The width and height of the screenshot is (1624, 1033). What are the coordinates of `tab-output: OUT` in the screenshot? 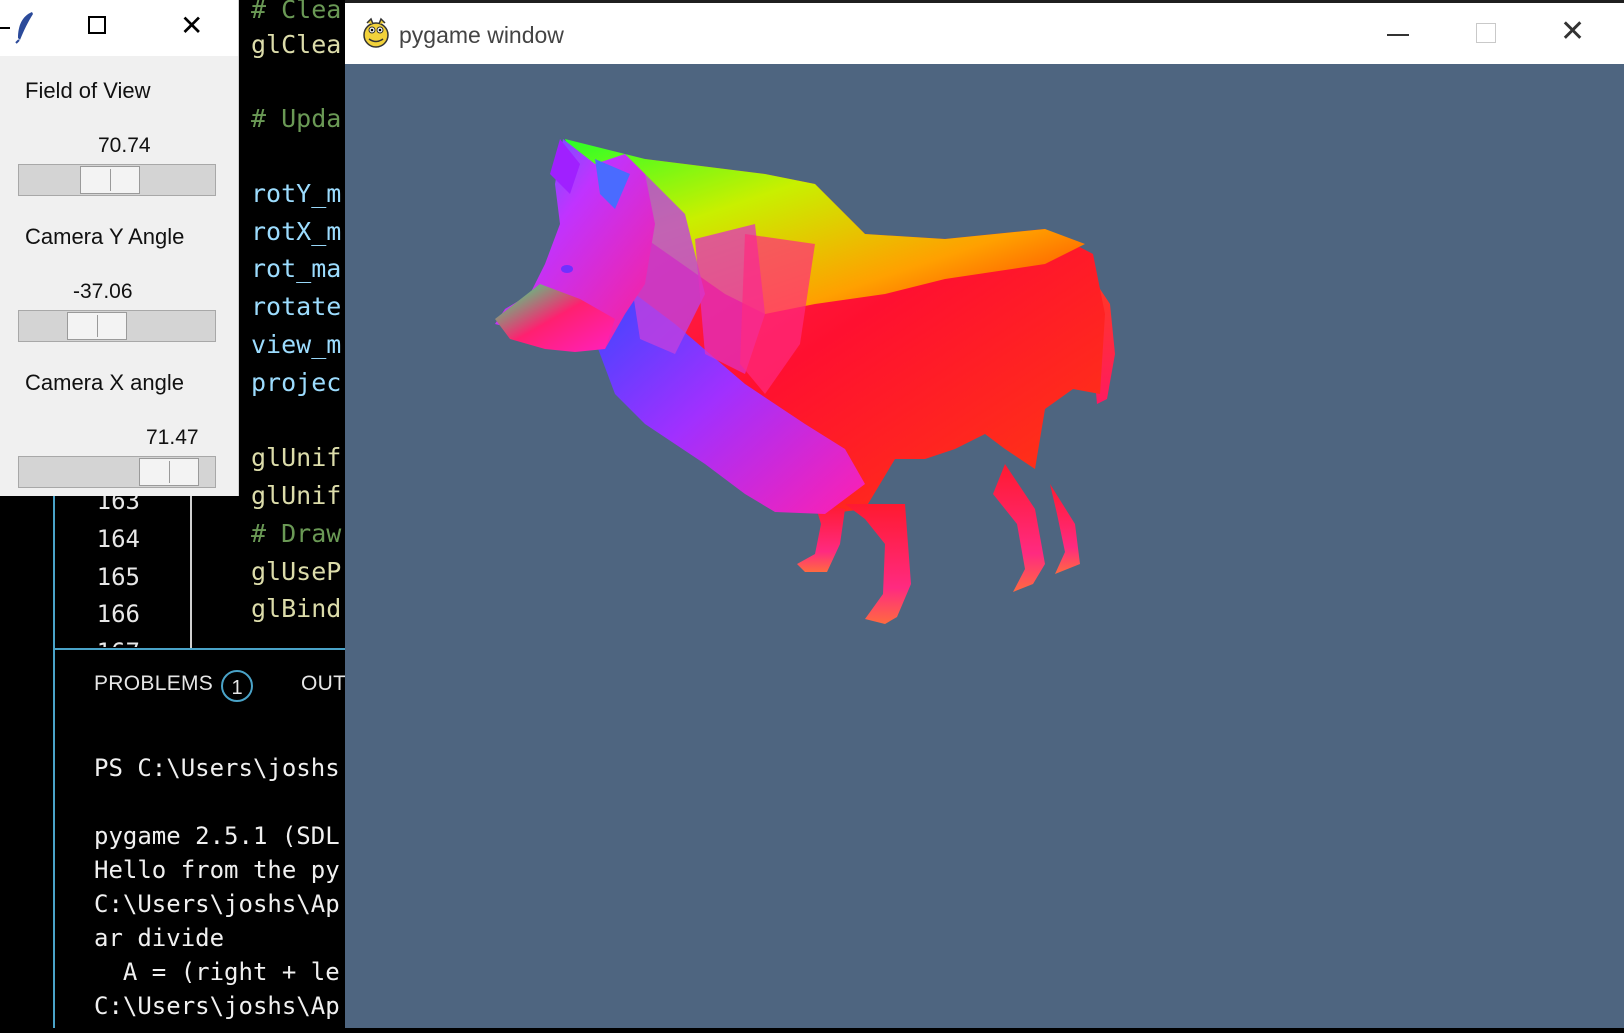 It's located at (323, 684).